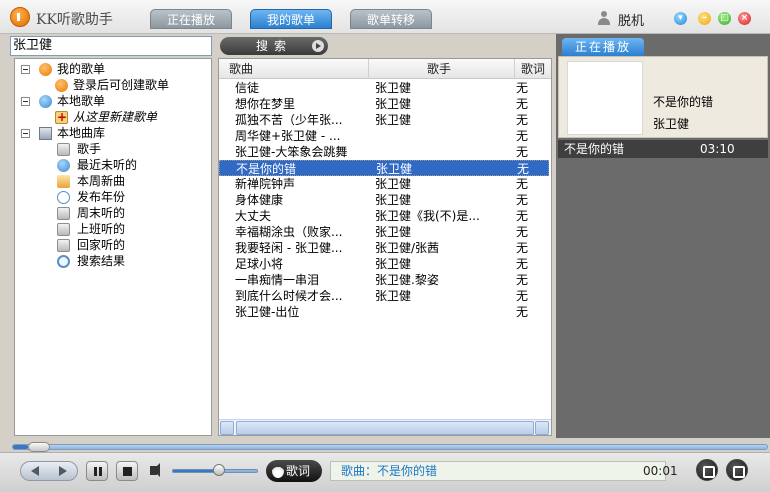 The image size is (770, 492). What do you see at coordinates (101, 213) in the screenshot?
I see `tree-label: 周末听的` at bounding box center [101, 213].